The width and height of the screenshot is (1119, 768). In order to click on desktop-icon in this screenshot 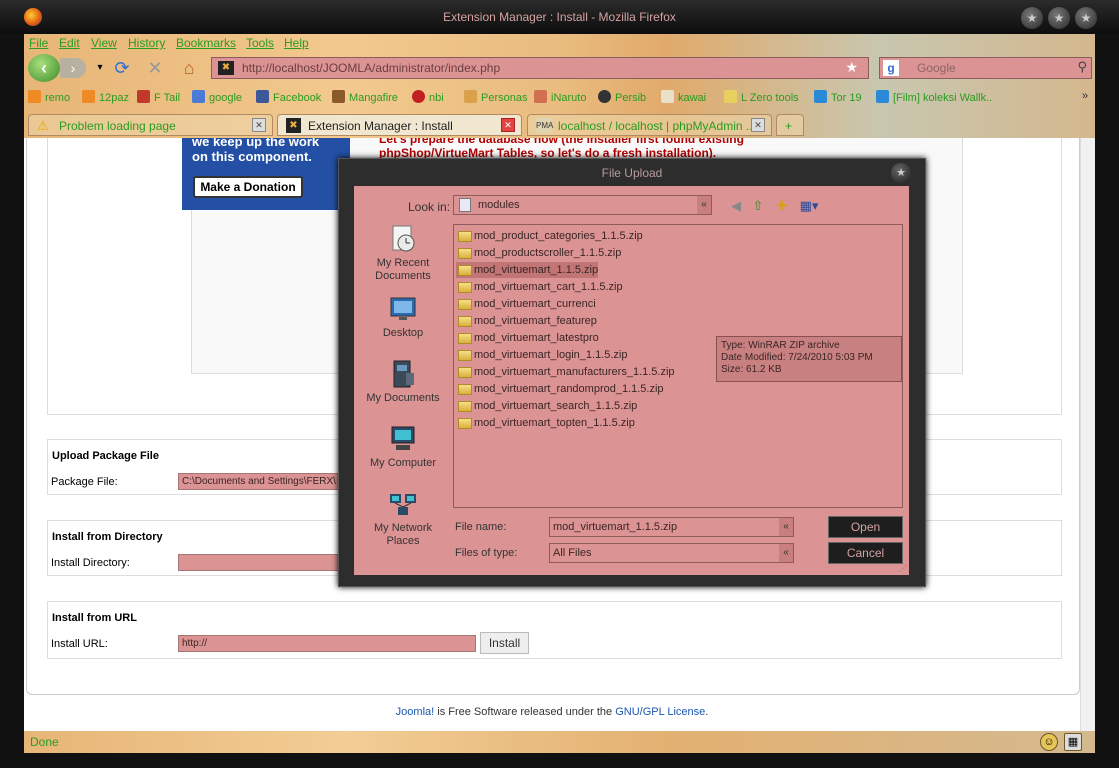, I will do `click(403, 308)`.